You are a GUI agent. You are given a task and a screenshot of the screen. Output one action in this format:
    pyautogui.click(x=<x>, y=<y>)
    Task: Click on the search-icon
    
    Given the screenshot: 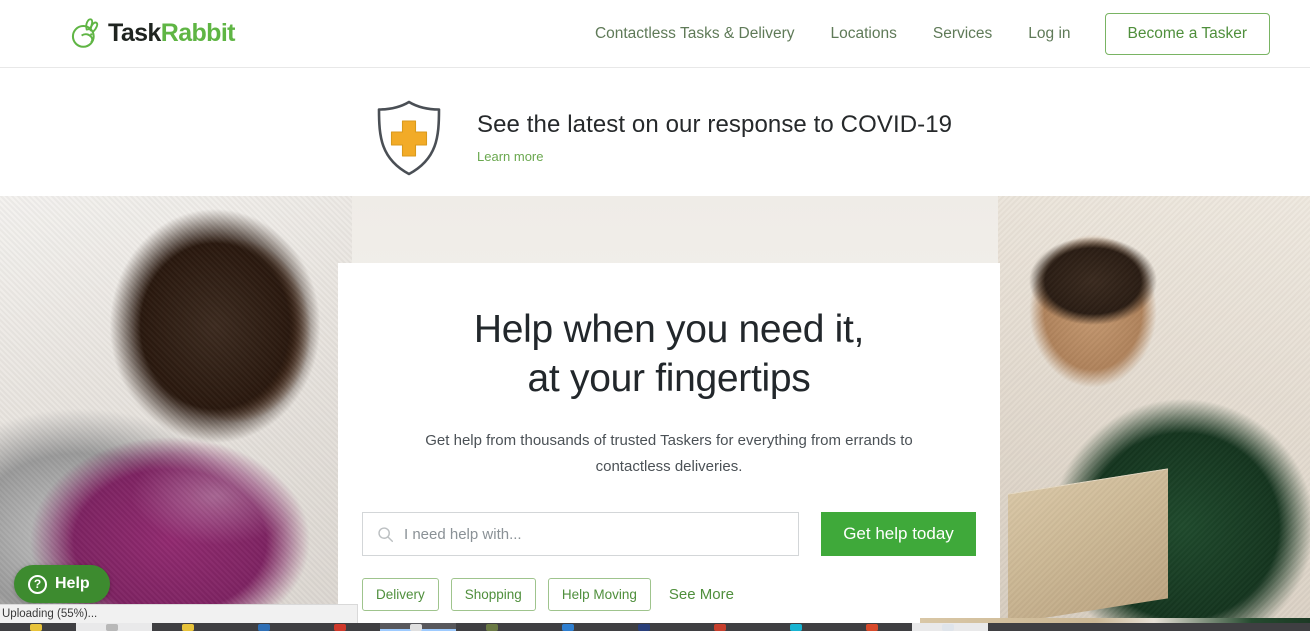 What is the action you would take?
    pyautogui.click(x=385, y=534)
    